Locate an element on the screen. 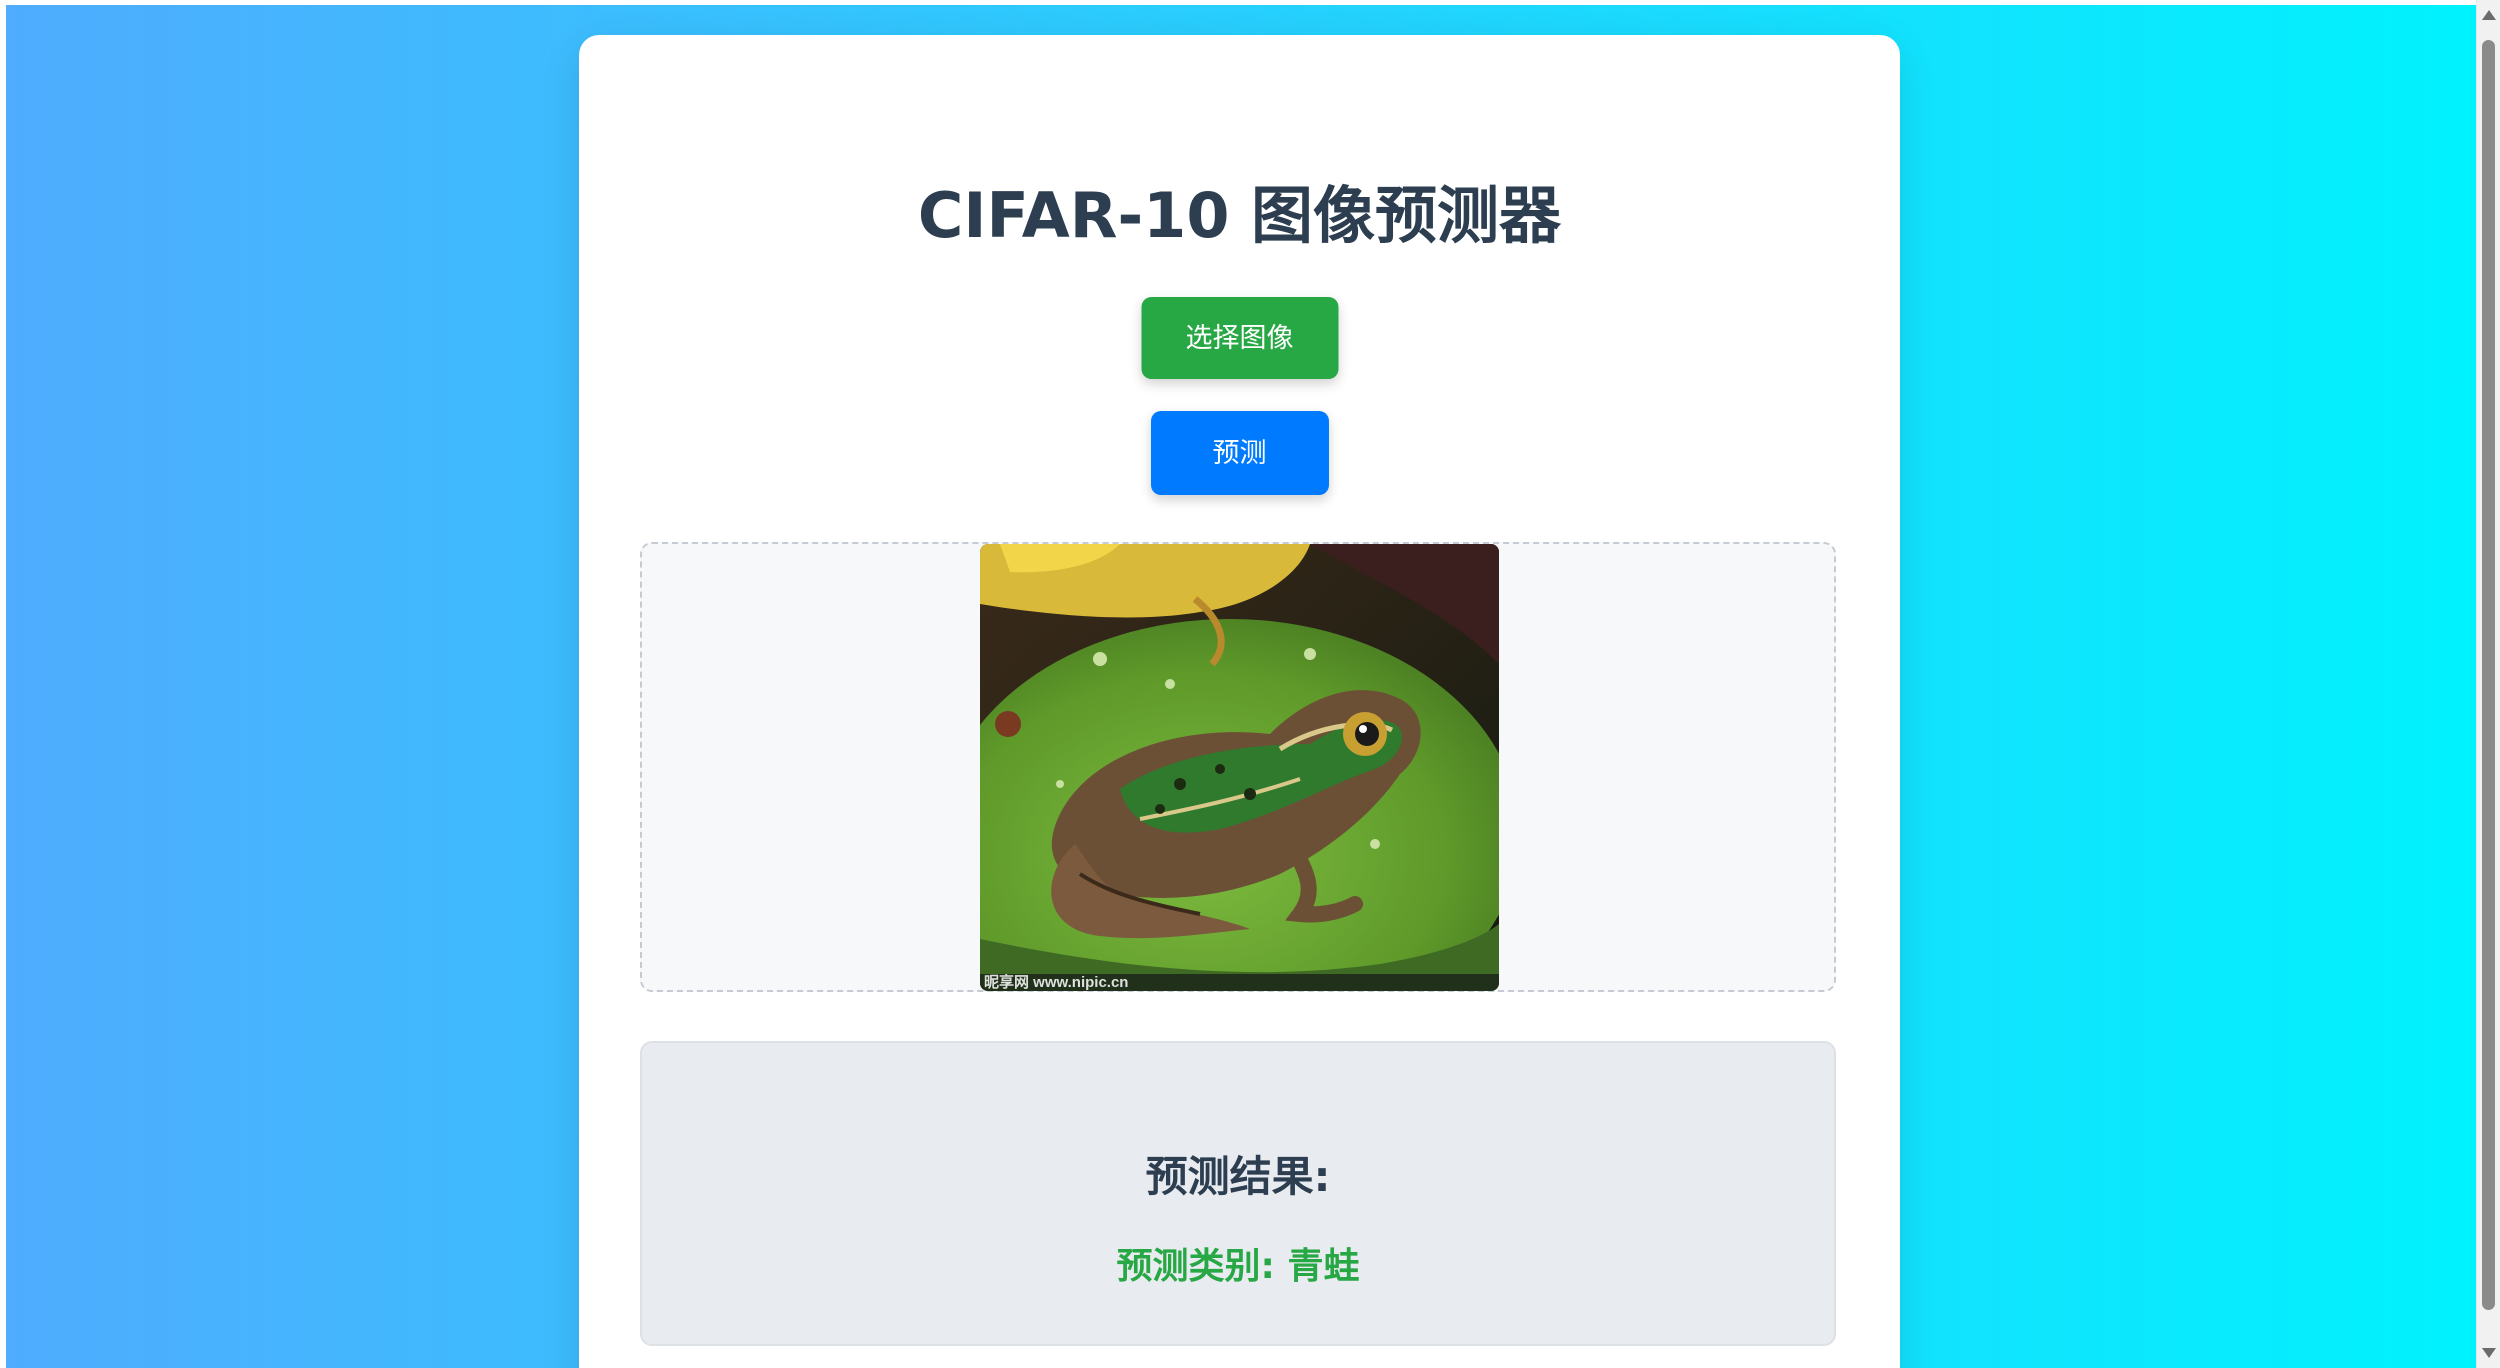  vertical-scrollbar is located at coordinates (2488, 684).